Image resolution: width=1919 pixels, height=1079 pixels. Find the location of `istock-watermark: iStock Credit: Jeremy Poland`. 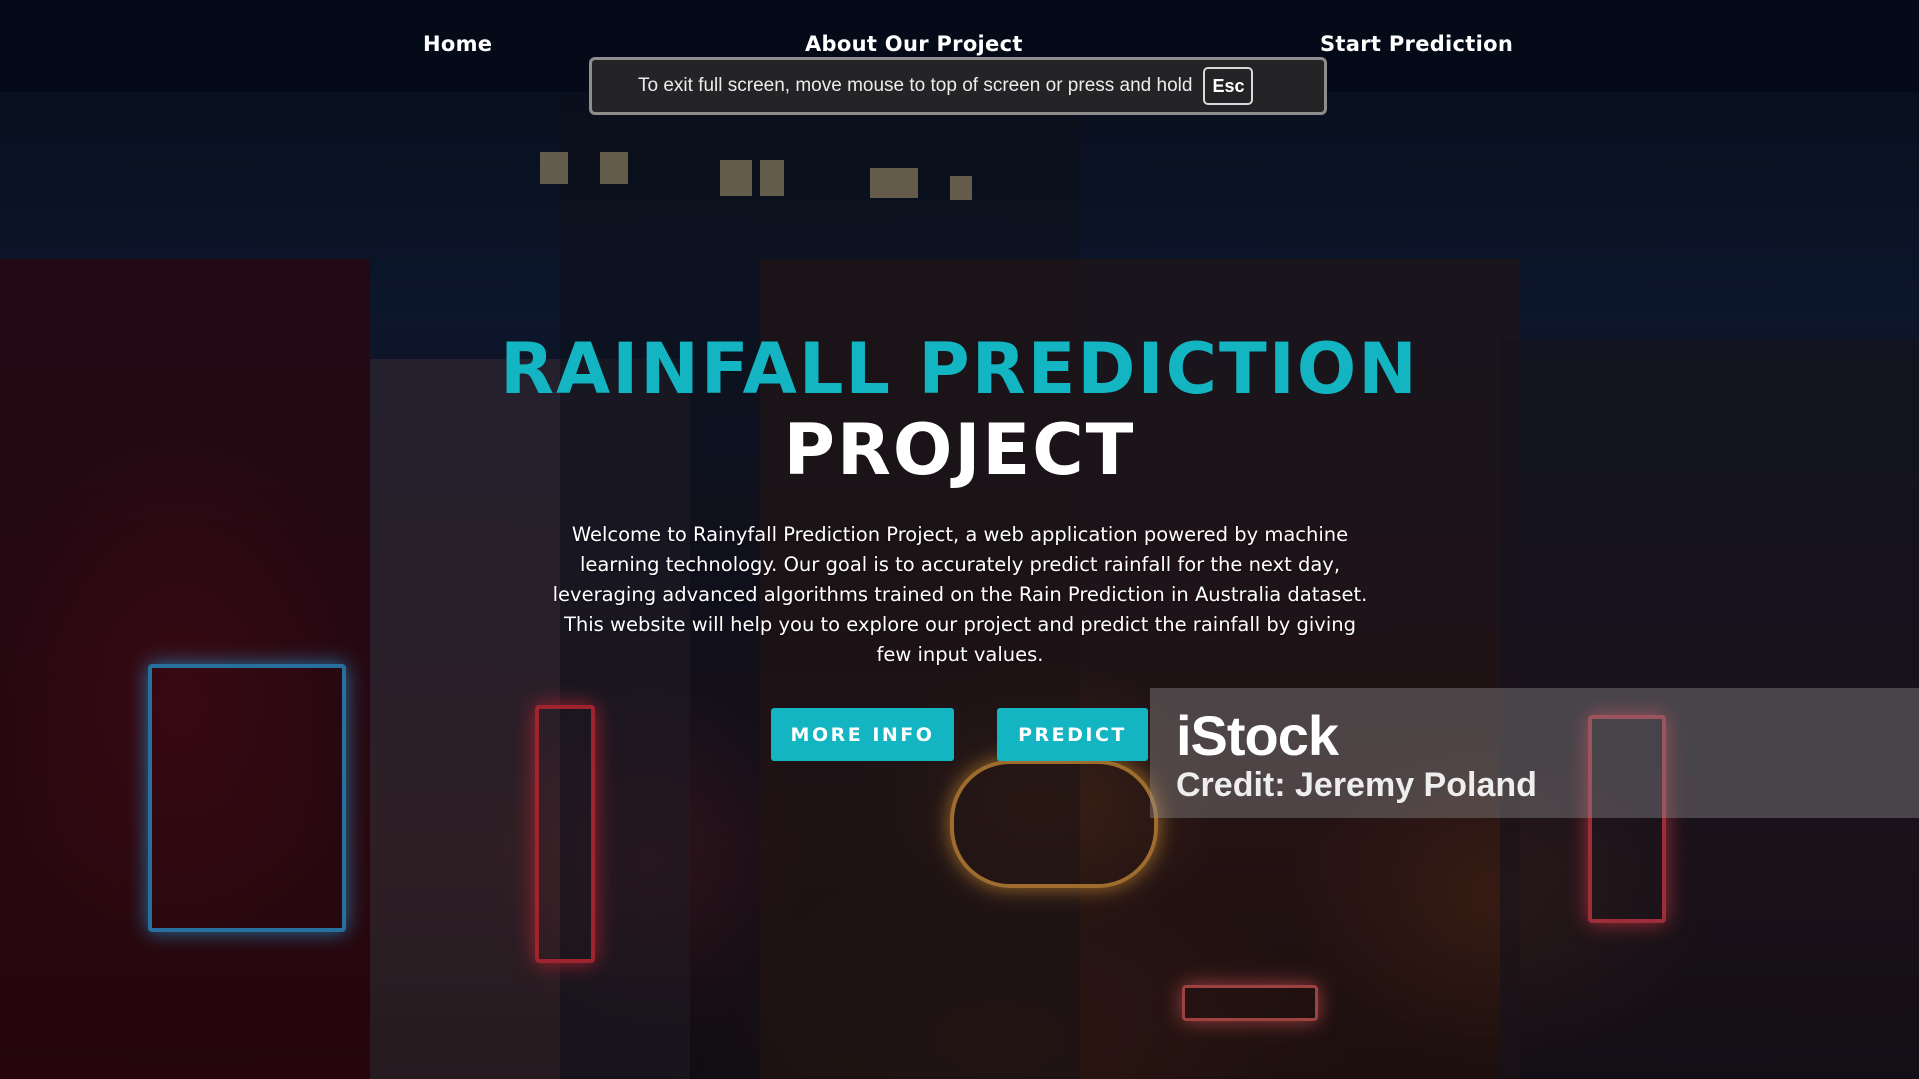

istock-watermark: iStock Credit: Jeremy Poland is located at coordinates (1534, 753).